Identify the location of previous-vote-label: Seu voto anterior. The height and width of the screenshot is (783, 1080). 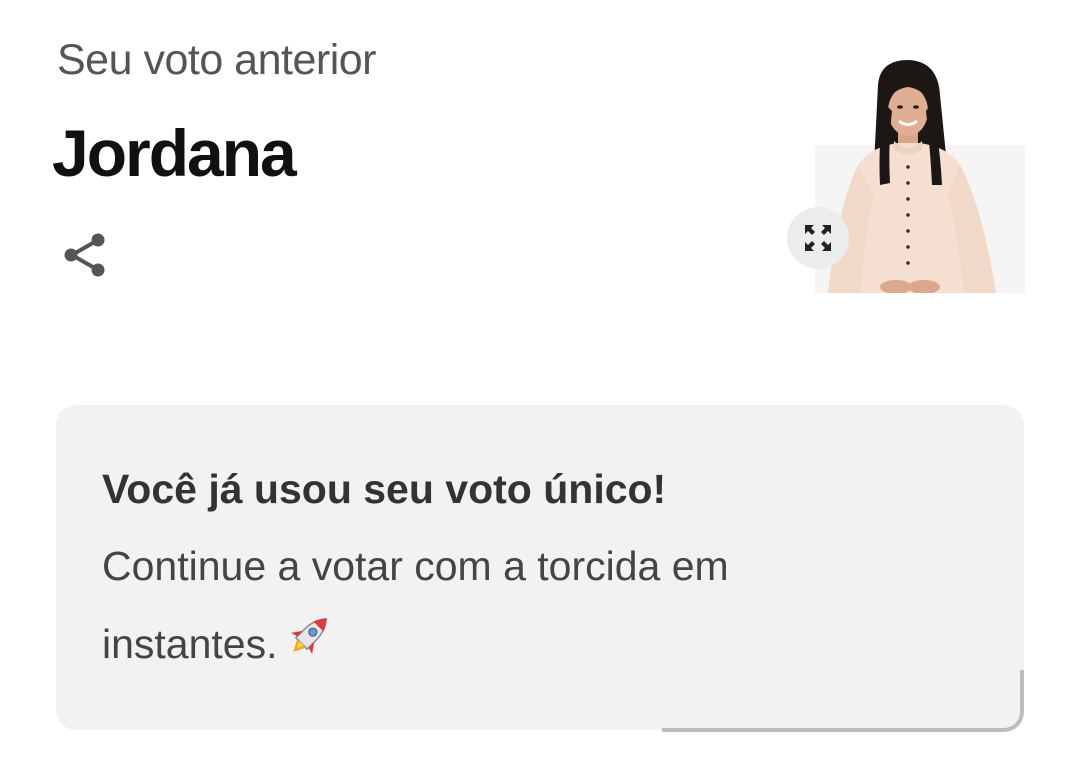
(216, 60).